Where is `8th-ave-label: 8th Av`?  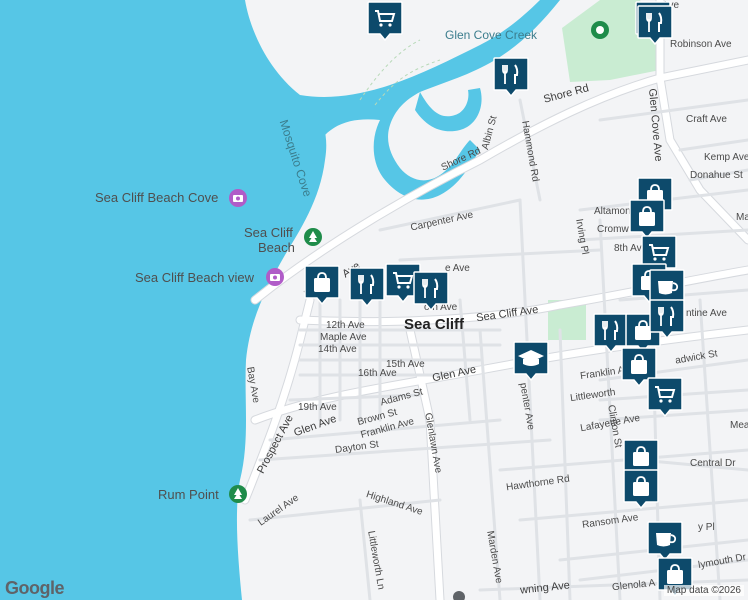
8th-ave-label: 8th Av is located at coordinates (628, 248).